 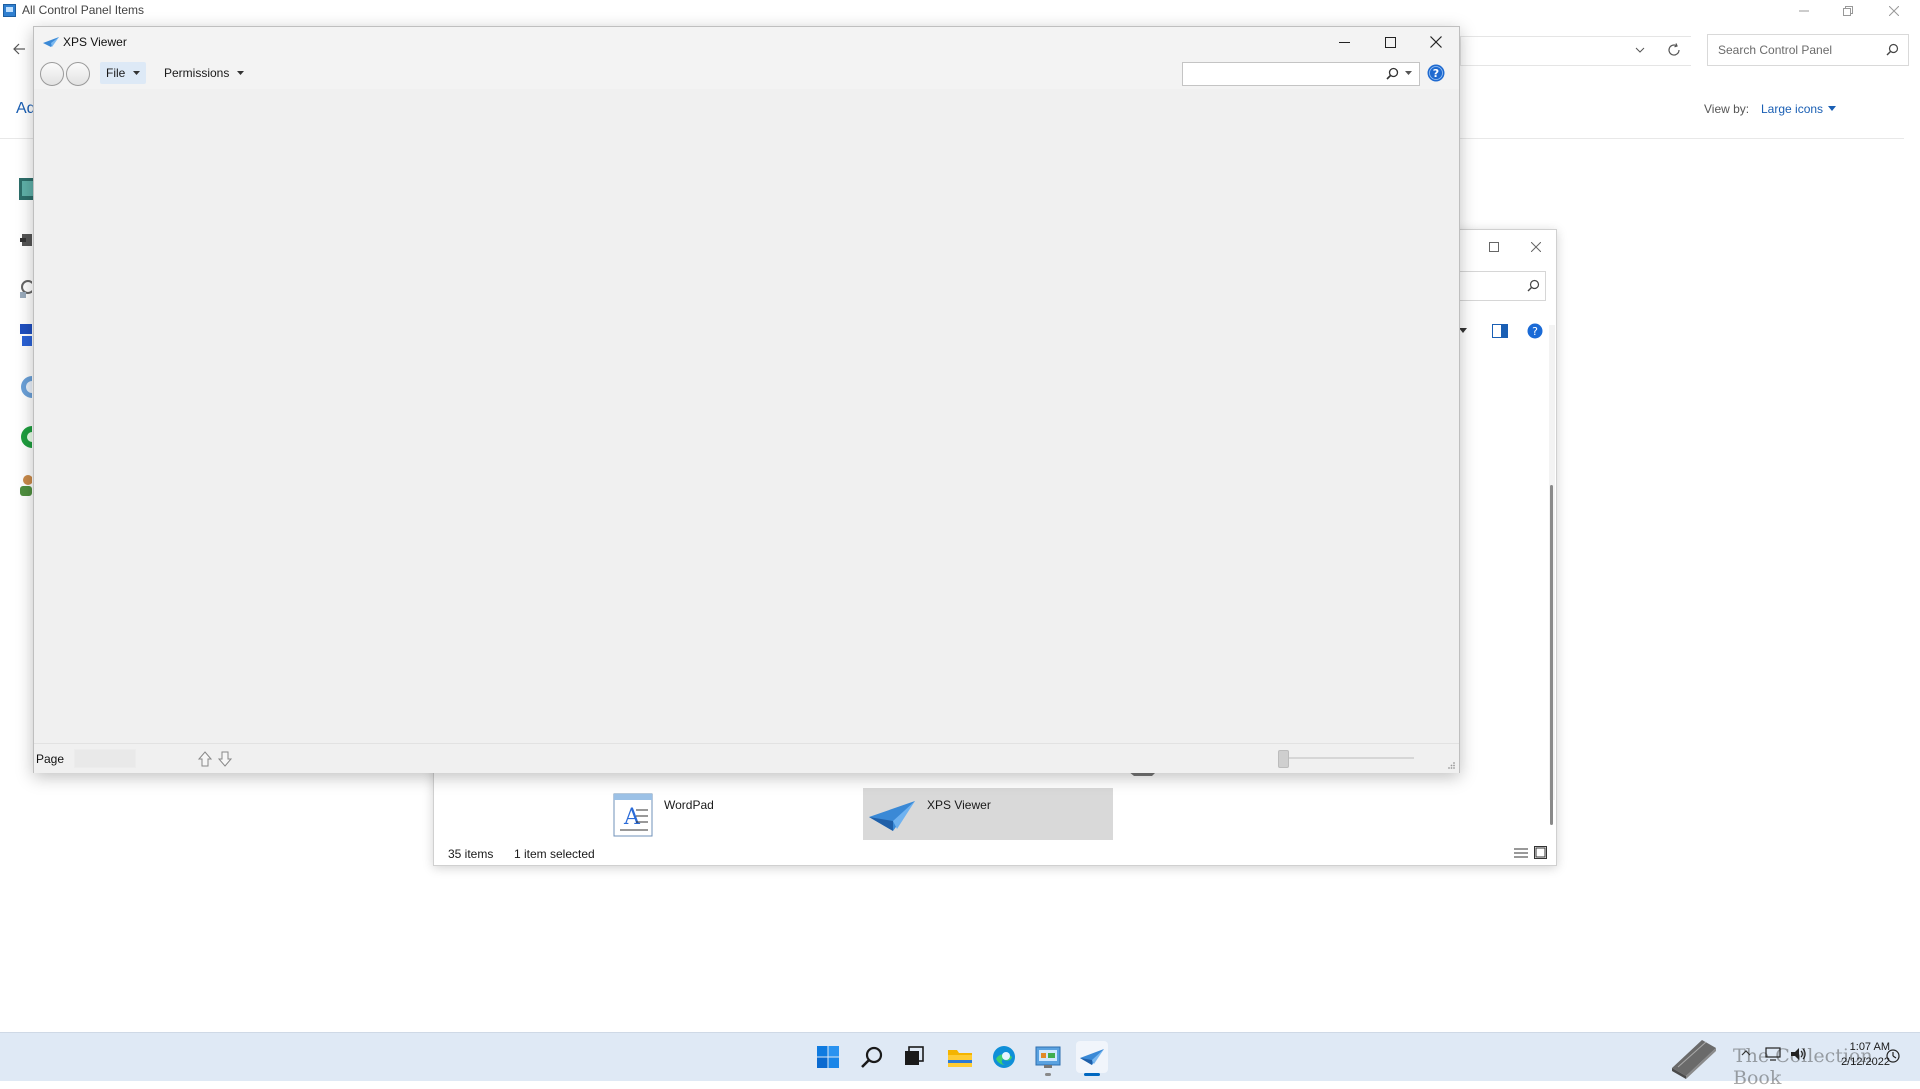 I want to click on book-icon, so click(x=1694, y=1057).